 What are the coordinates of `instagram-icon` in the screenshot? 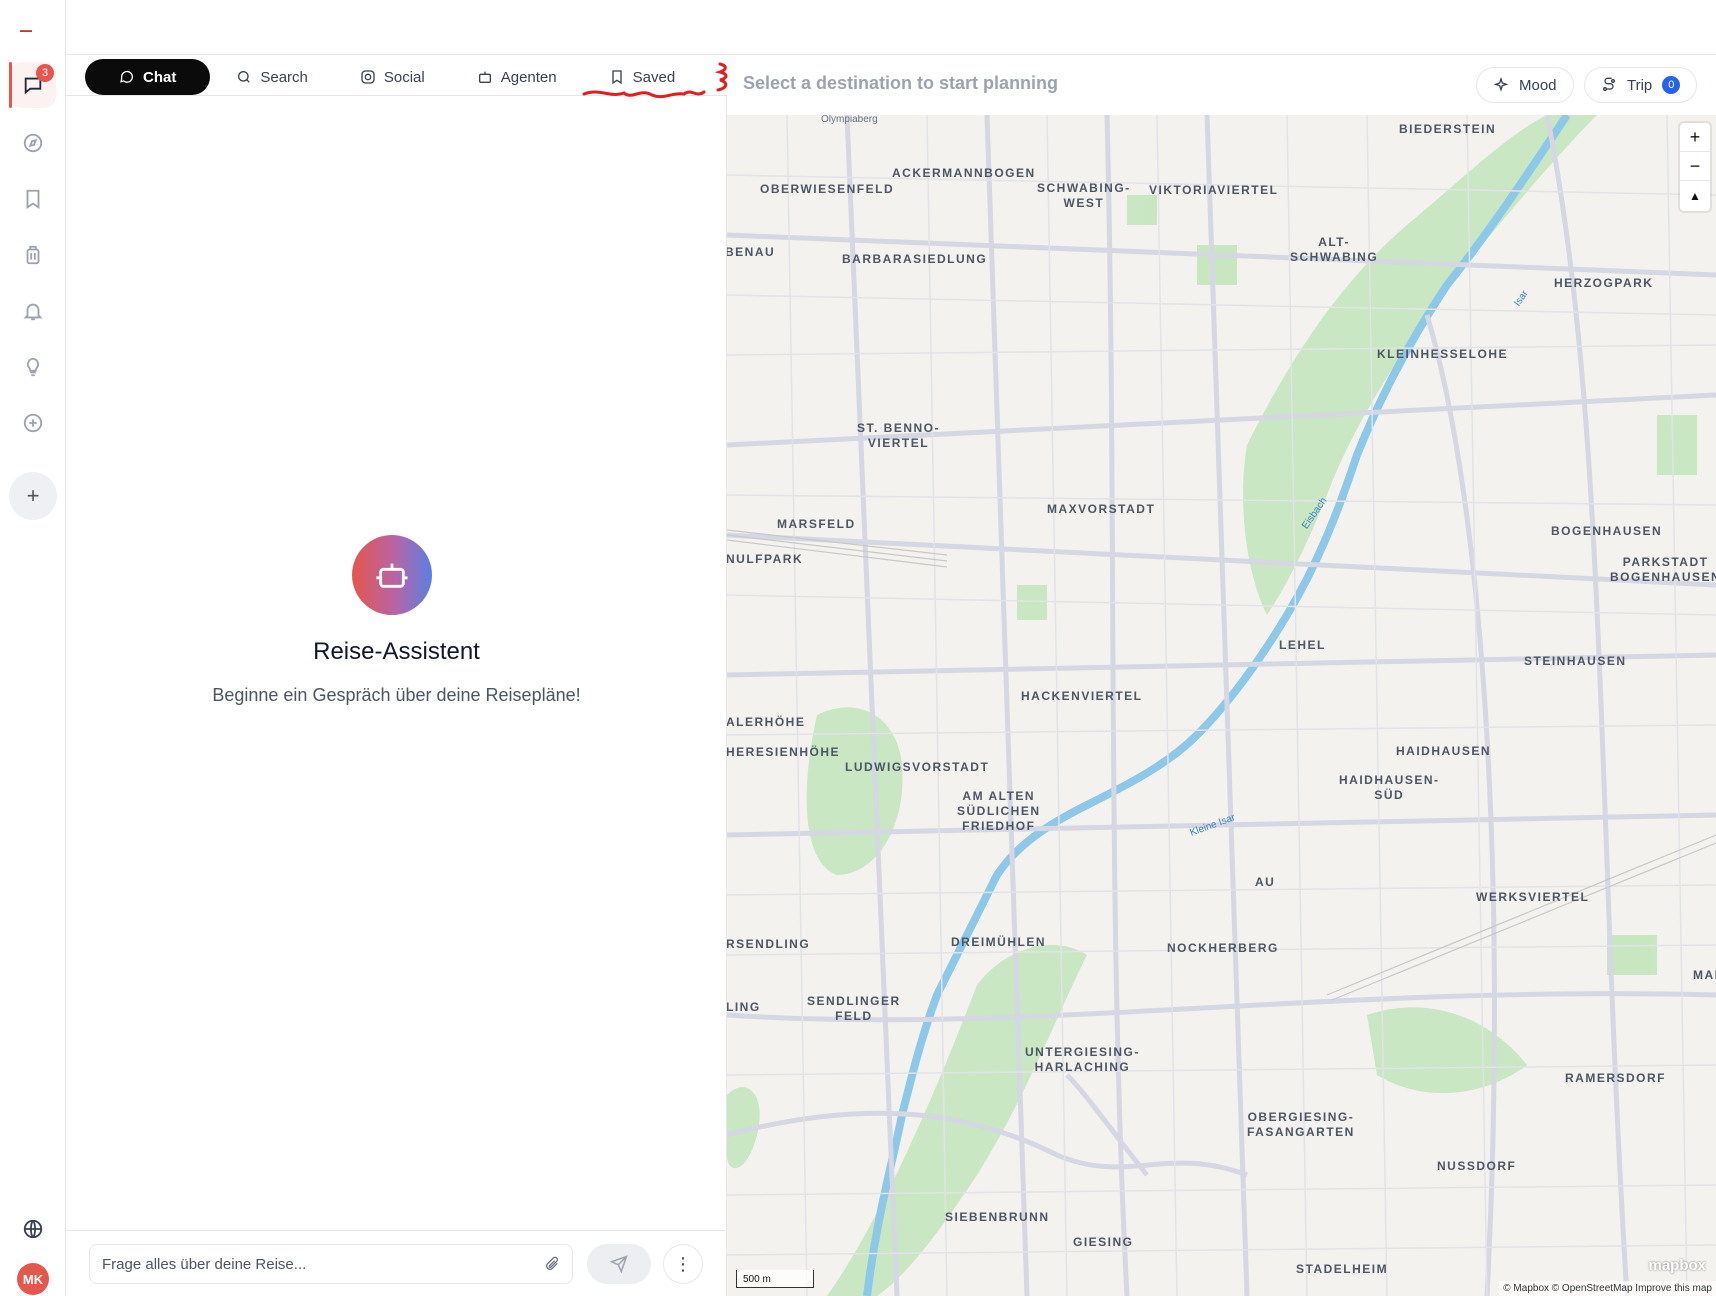 It's located at (368, 77).